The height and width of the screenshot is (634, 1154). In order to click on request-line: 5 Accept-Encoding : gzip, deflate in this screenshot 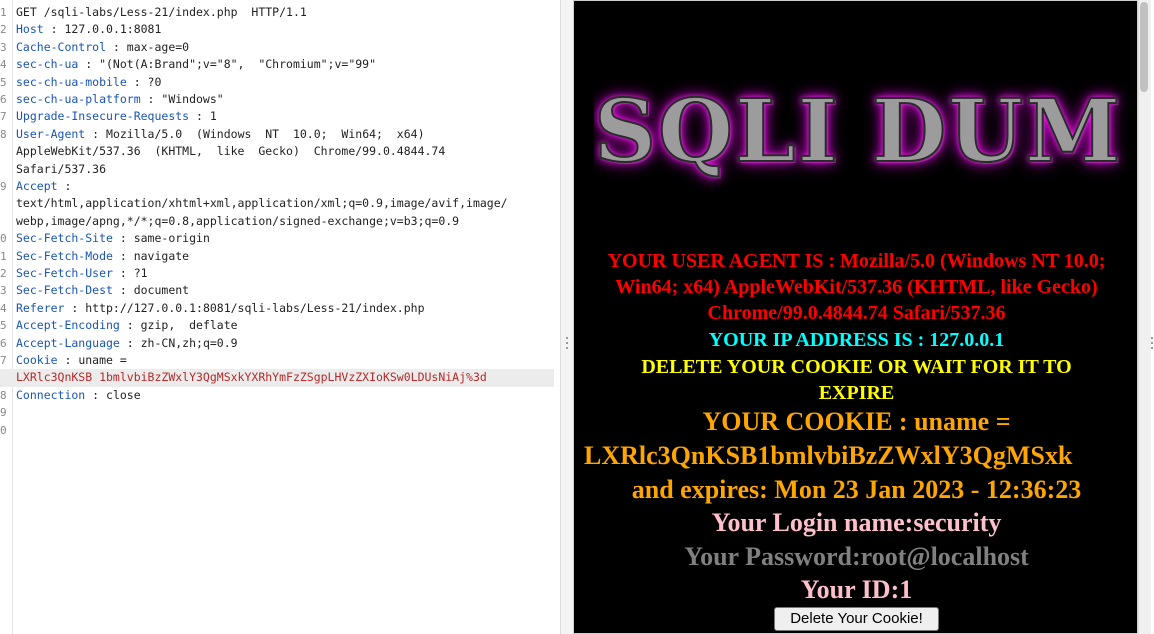, I will do `click(280, 325)`.